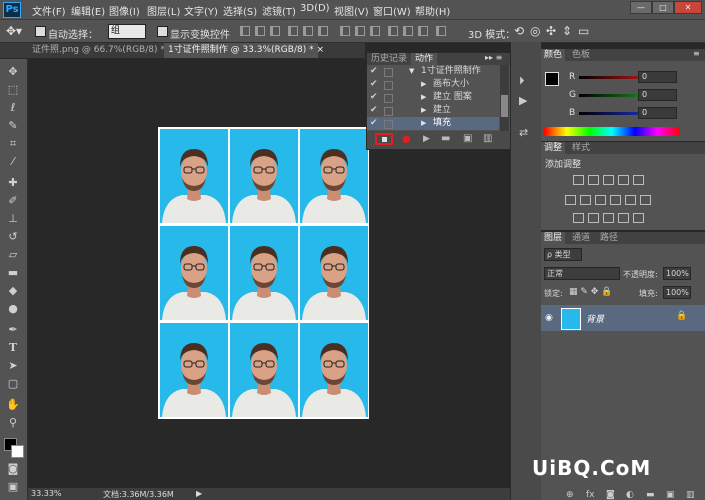  Describe the element at coordinates (585, 200) in the screenshot. I see `color-balance-icon` at that location.